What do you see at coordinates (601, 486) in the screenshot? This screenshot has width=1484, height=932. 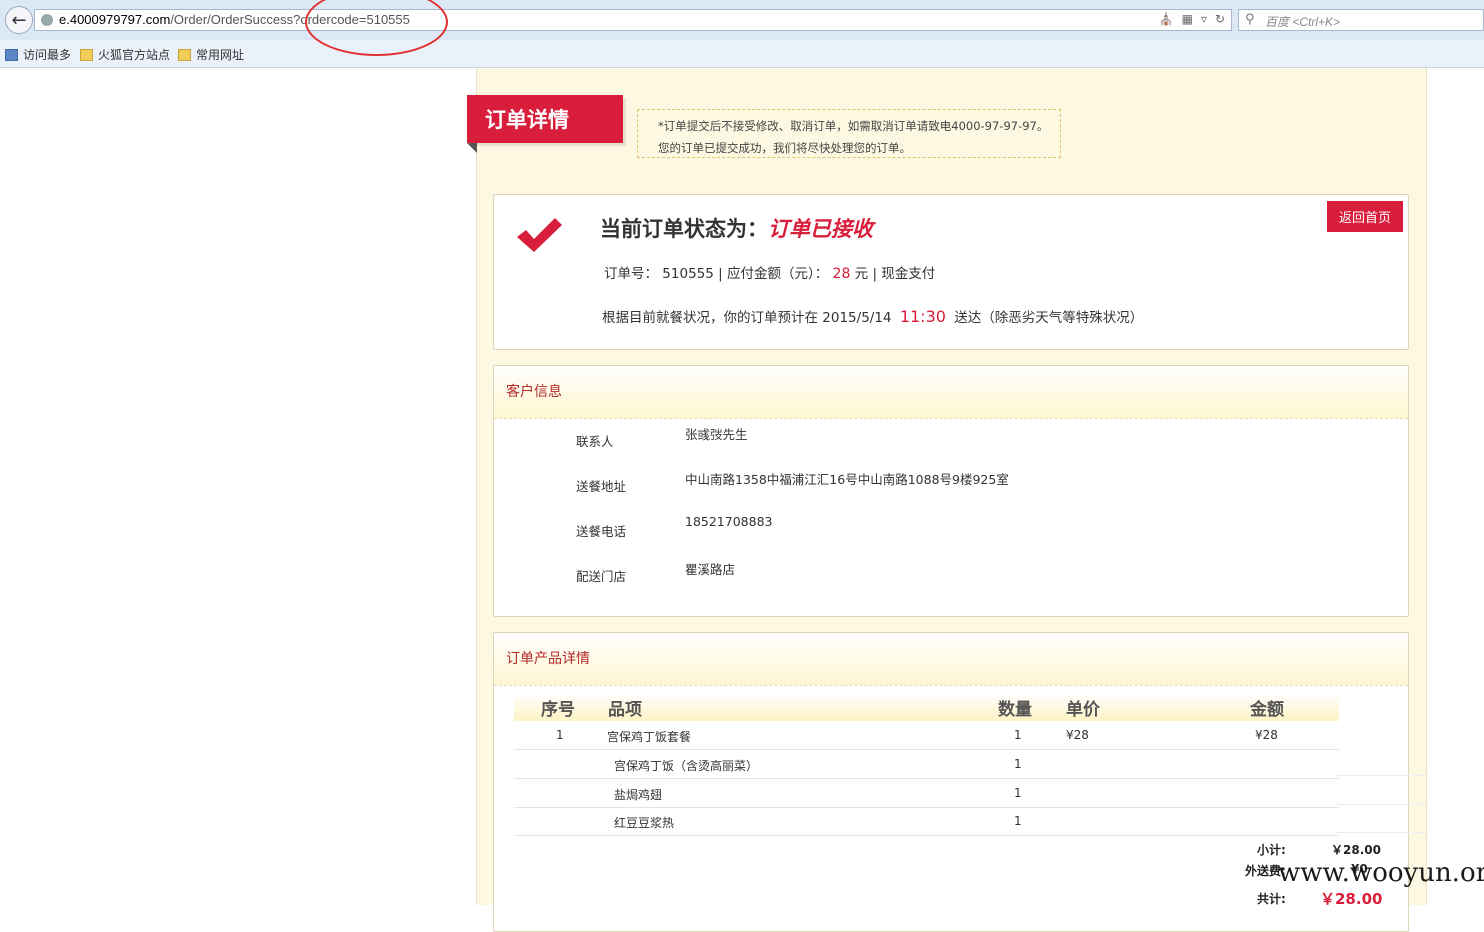 I see `customer-label: 送餐地址` at bounding box center [601, 486].